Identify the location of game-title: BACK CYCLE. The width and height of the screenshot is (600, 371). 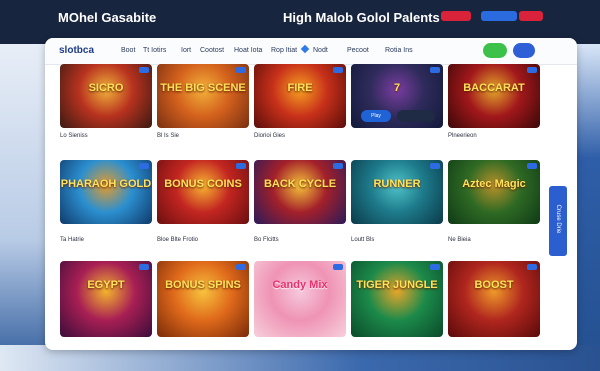
(300, 184).